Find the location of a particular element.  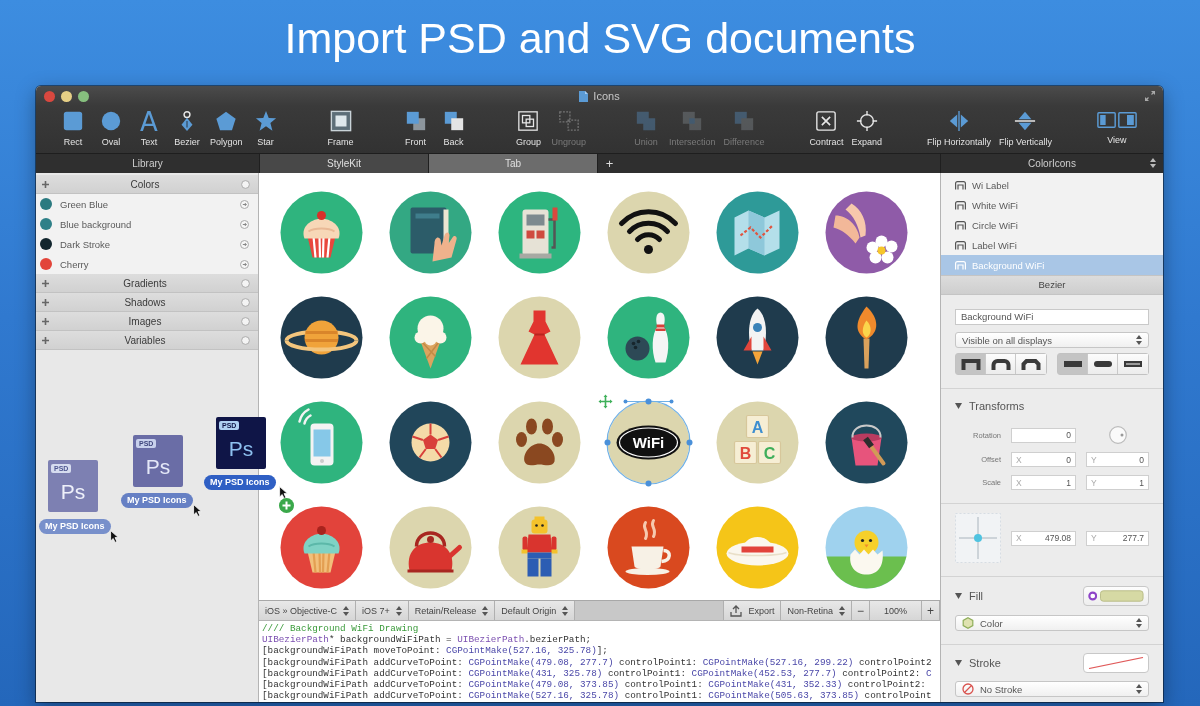

section-title: Fill is located at coordinates (976, 596).